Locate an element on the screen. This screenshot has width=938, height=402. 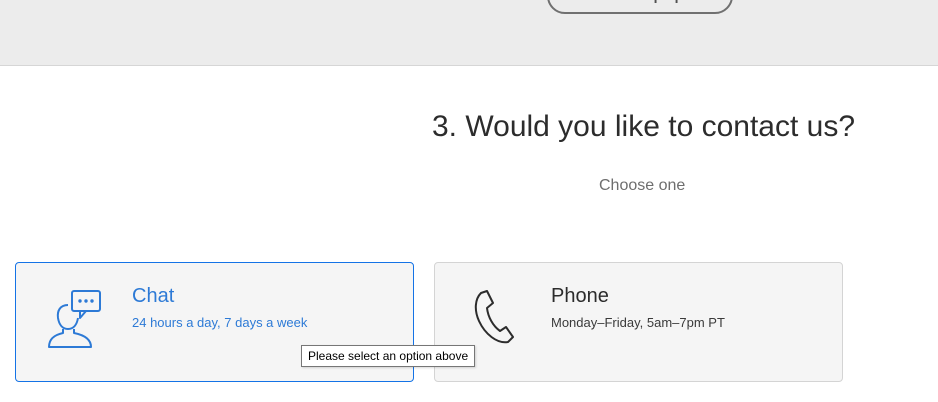
validation-tooltip: Please select an option above is located at coordinates (388, 356).